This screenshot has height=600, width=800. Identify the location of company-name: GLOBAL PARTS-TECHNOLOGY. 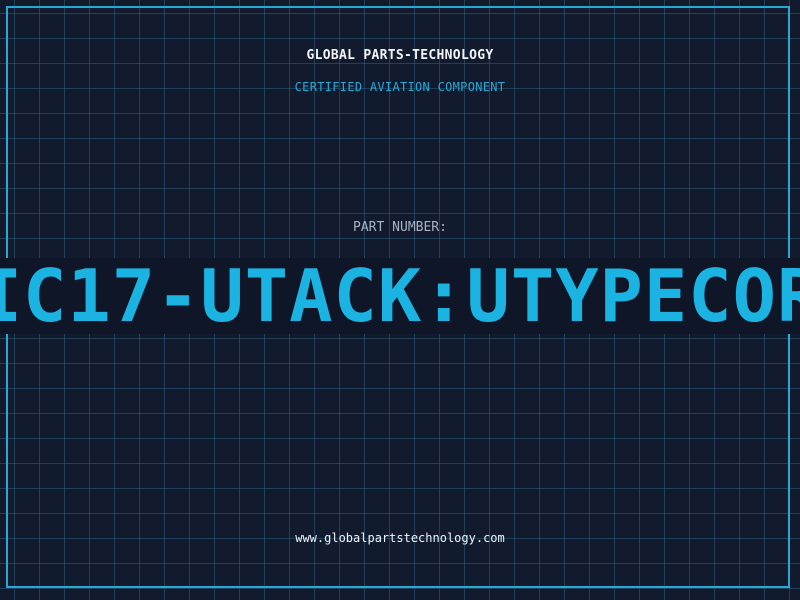
(400, 55).